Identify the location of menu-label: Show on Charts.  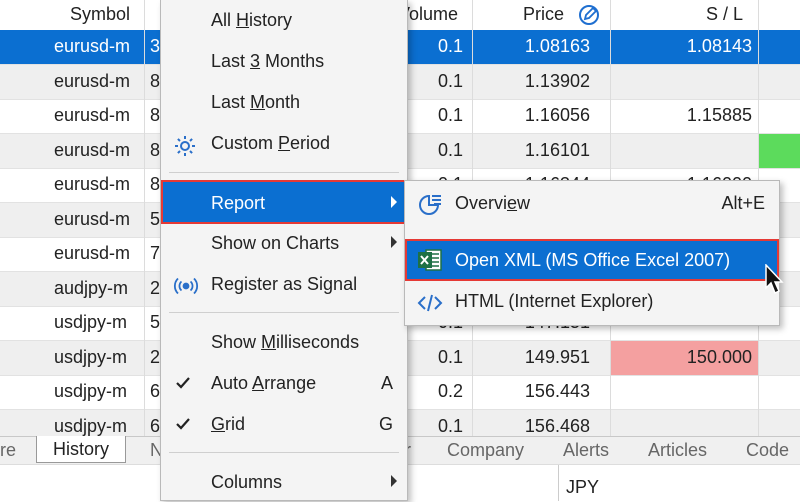
(275, 243).